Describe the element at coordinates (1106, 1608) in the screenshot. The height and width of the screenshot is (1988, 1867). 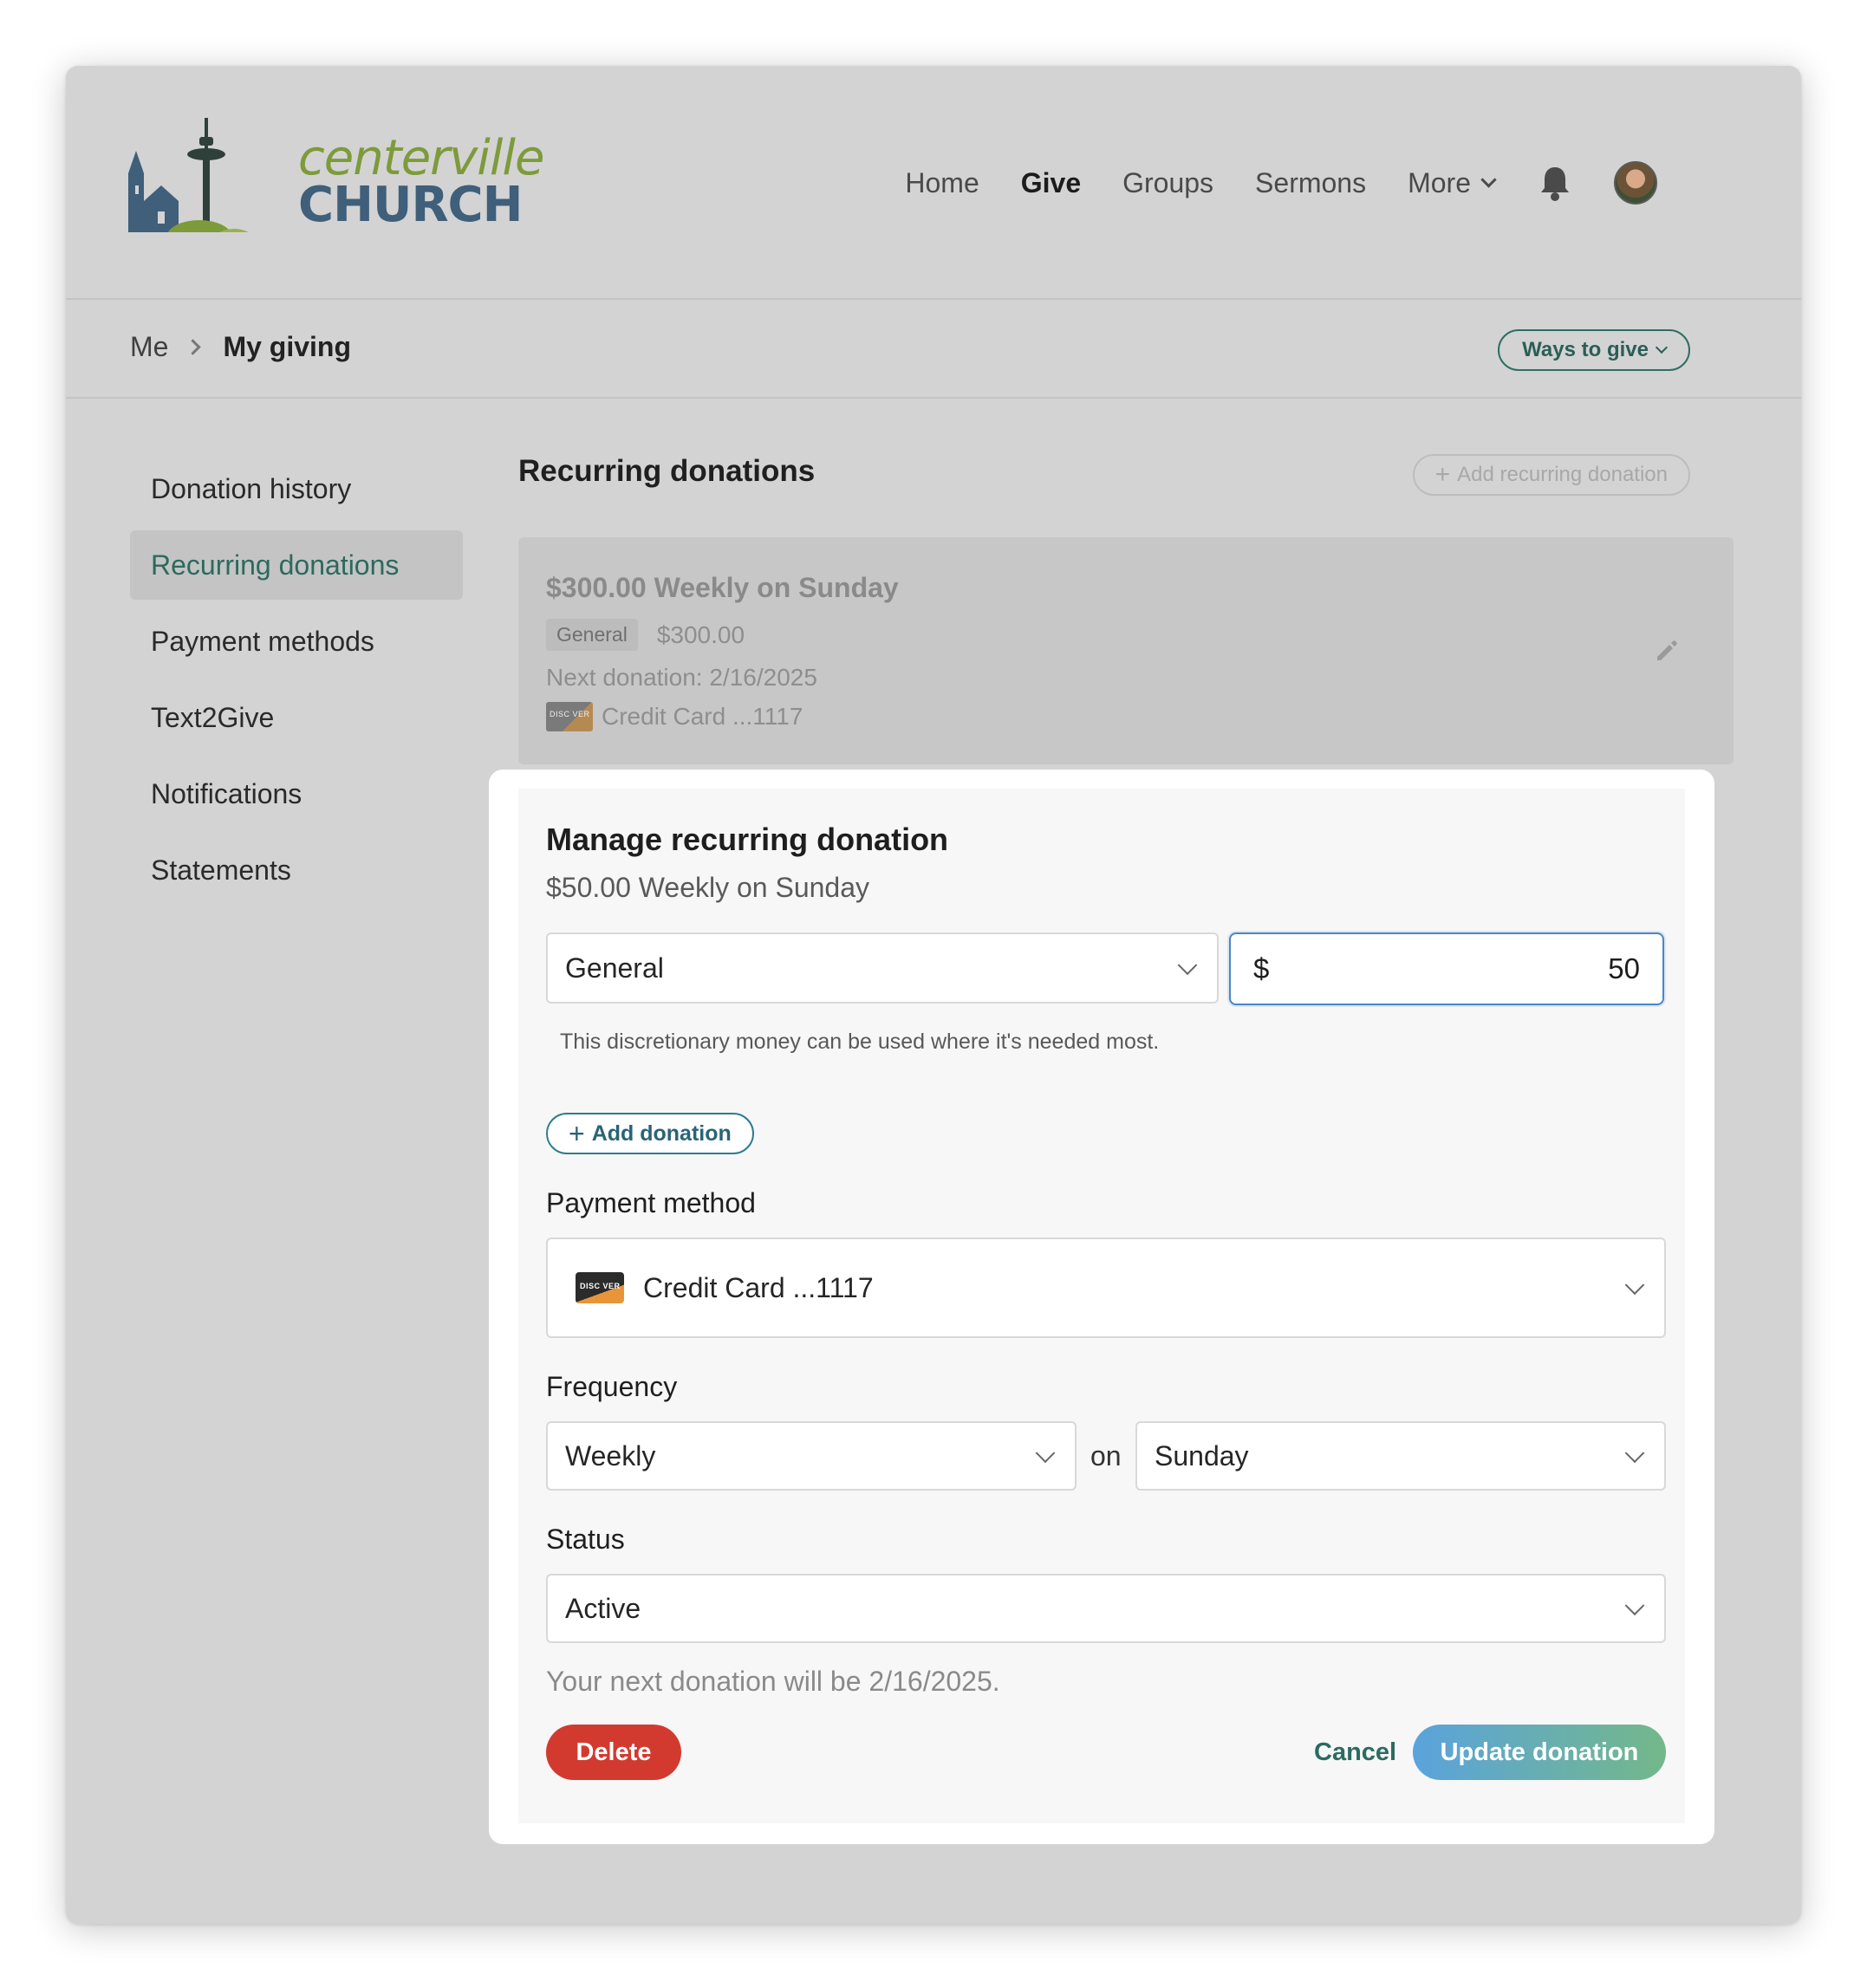
I see `status-select: Active` at that location.